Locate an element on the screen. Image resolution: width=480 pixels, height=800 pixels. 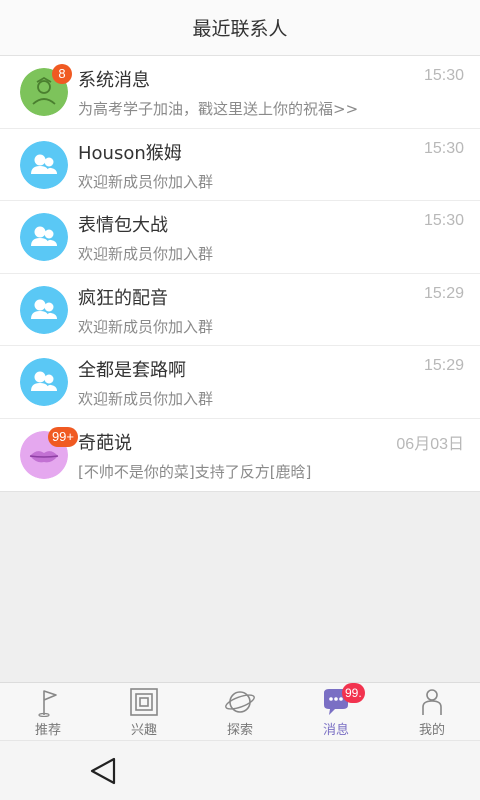
unread-badge: 8 is located at coordinates (62, 74).